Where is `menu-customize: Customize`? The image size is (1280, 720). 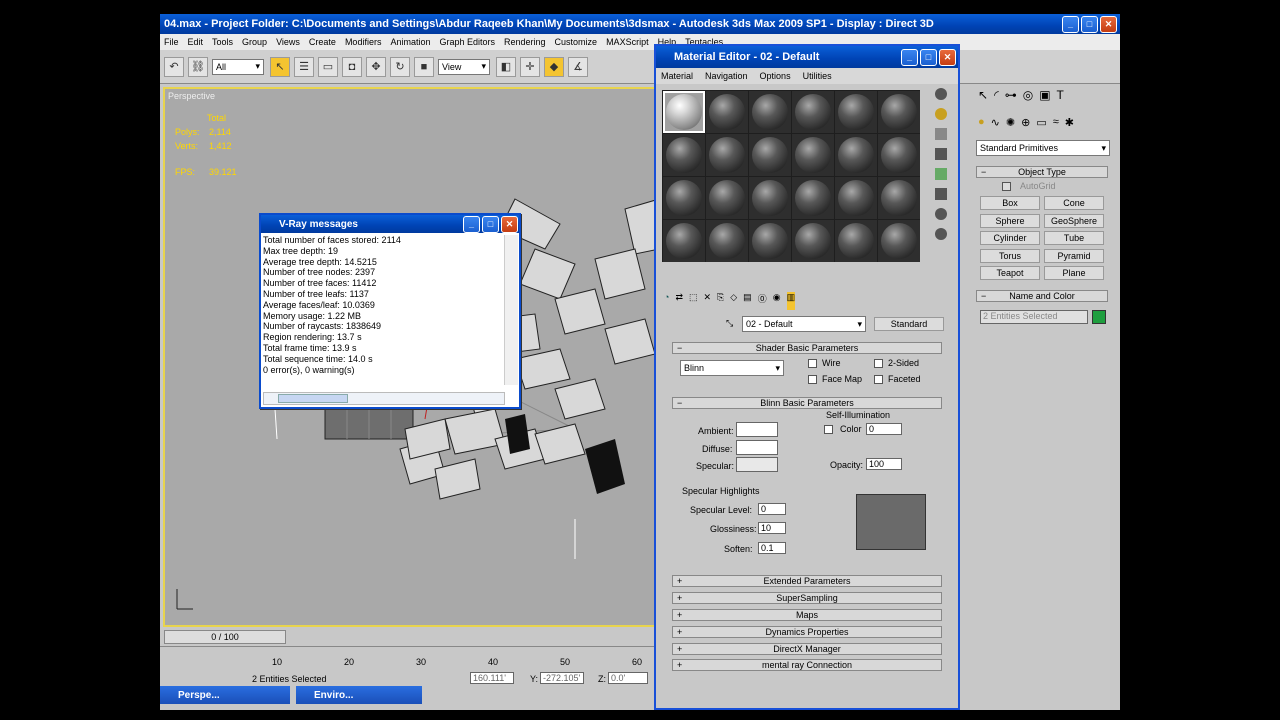
menu-customize: Customize is located at coordinates (576, 42).